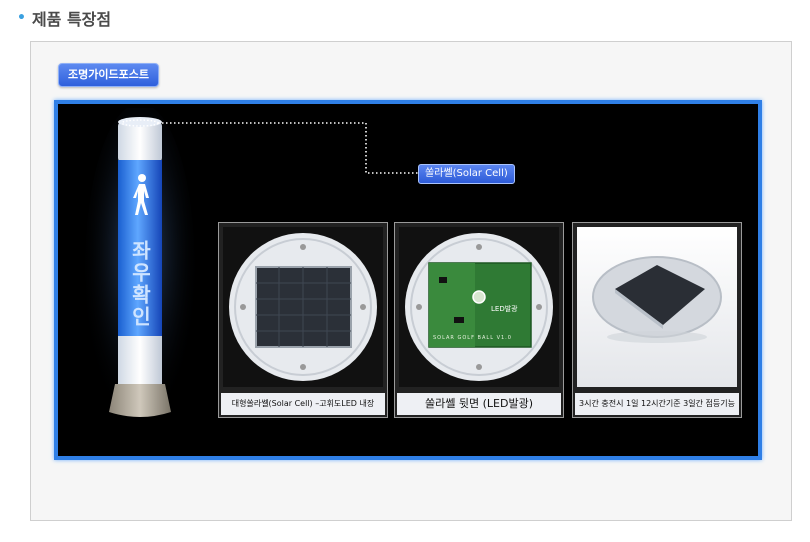 The width and height of the screenshot is (810, 542). I want to click on led-label: LED발광, so click(504, 309).